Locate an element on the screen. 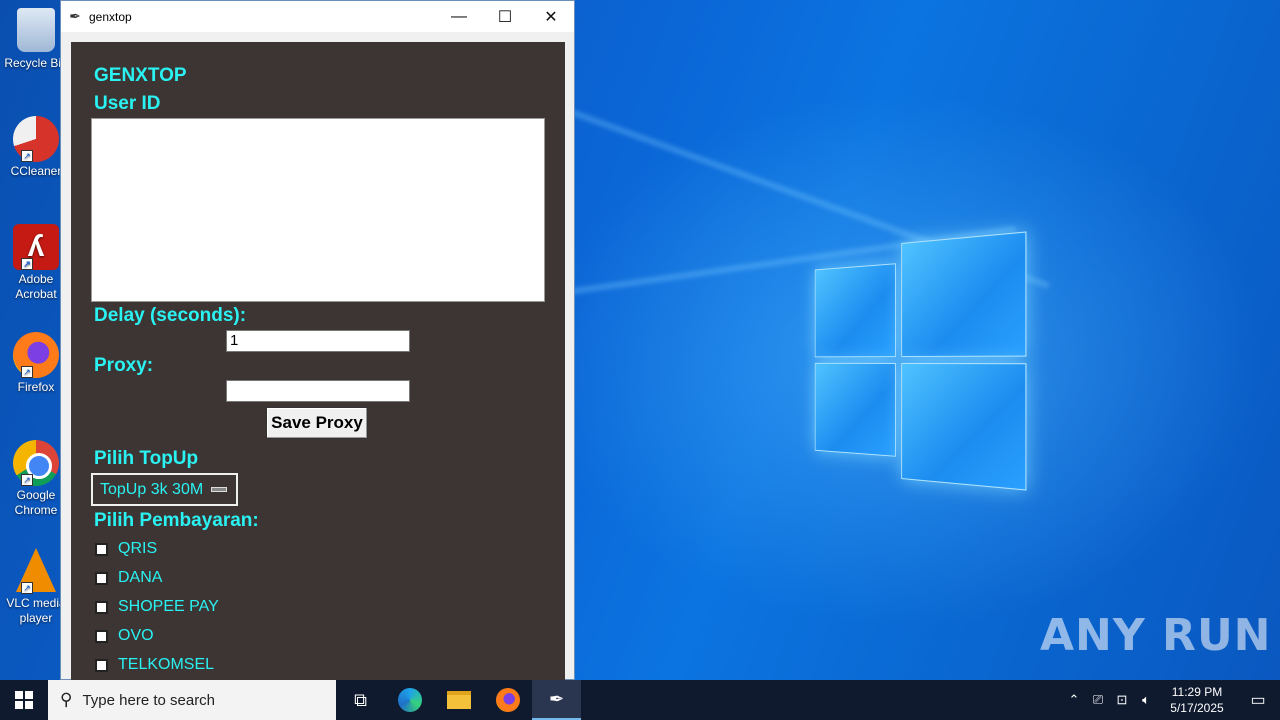 The height and width of the screenshot is (720, 1280). acrobat-icon: ʎ ↗ is located at coordinates (36, 247).